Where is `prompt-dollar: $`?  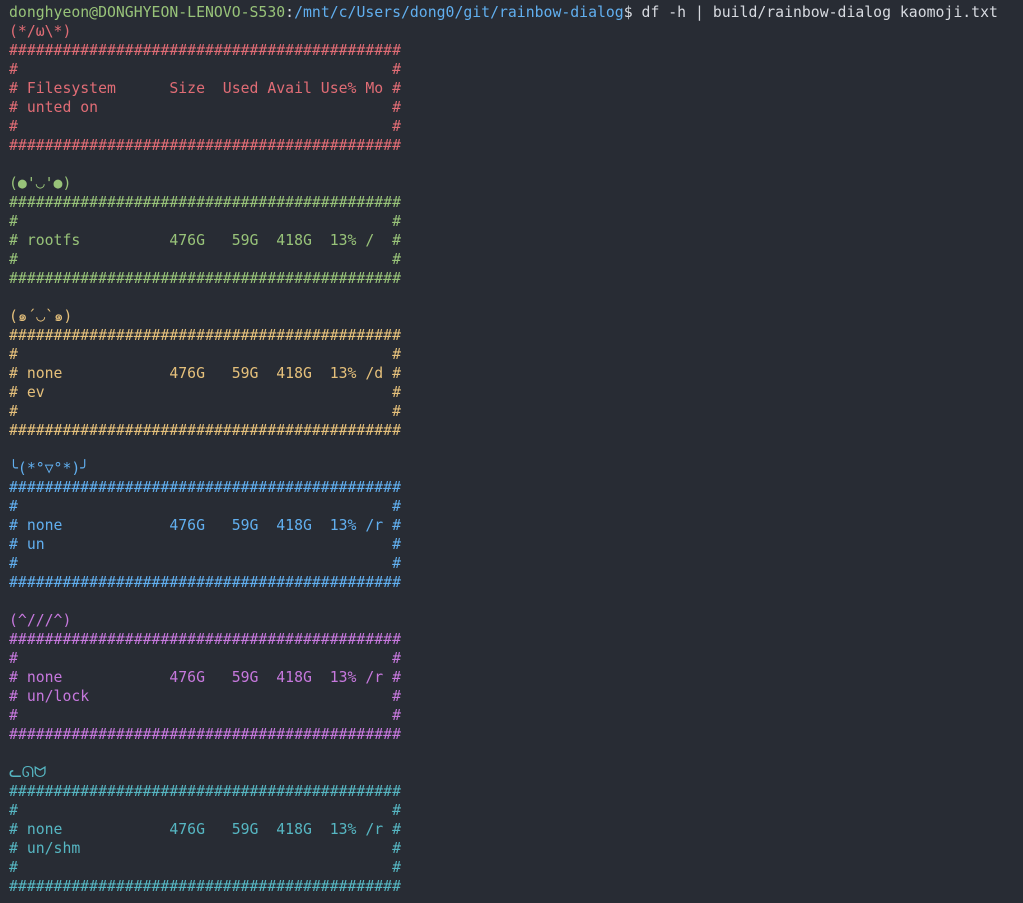 prompt-dollar: $ is located at coordinates (628, 12).